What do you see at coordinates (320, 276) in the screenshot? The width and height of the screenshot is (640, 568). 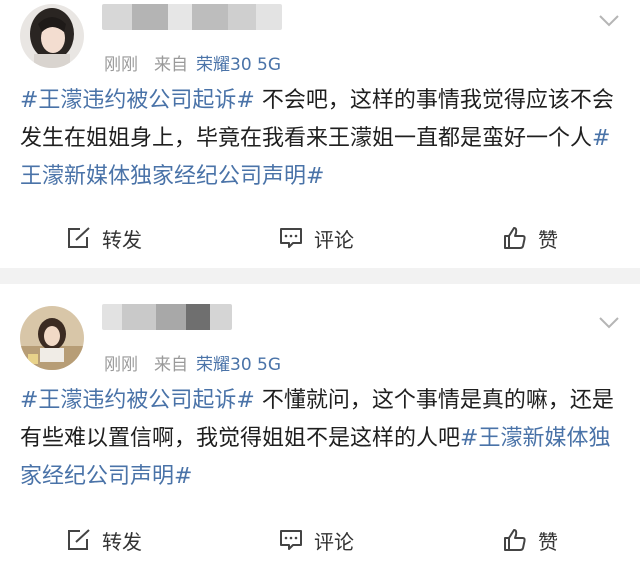 I see `post-separator` at bounding box center [320, 276].